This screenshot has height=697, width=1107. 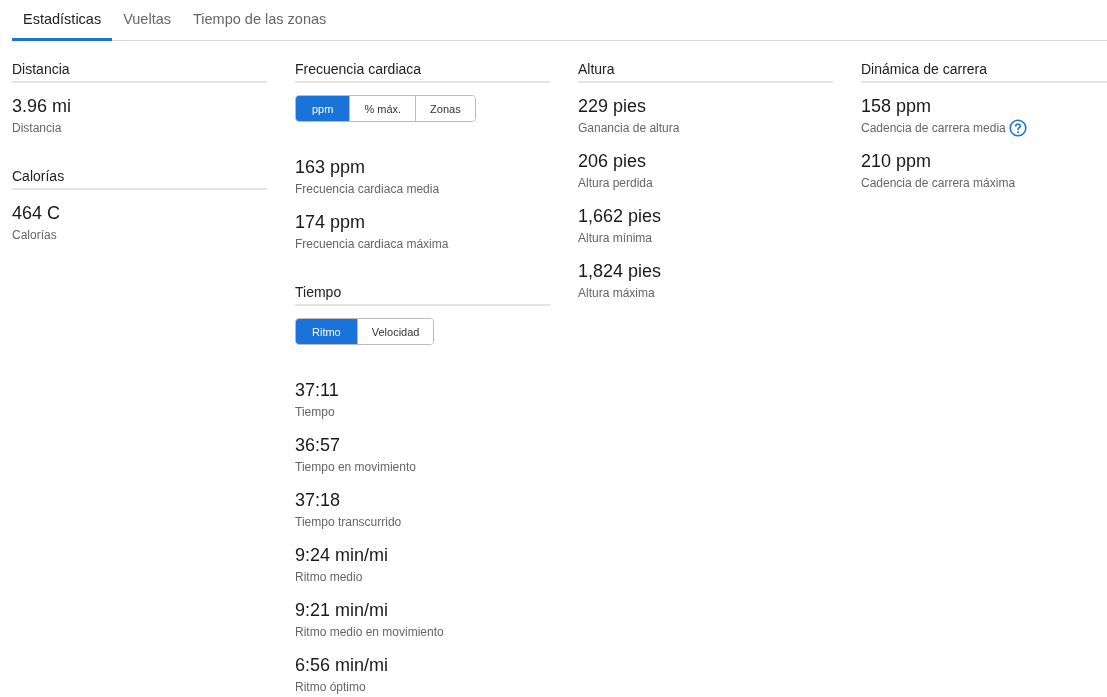 I want to click on stat-label: Altura máxima, so click(x=616, y=293).